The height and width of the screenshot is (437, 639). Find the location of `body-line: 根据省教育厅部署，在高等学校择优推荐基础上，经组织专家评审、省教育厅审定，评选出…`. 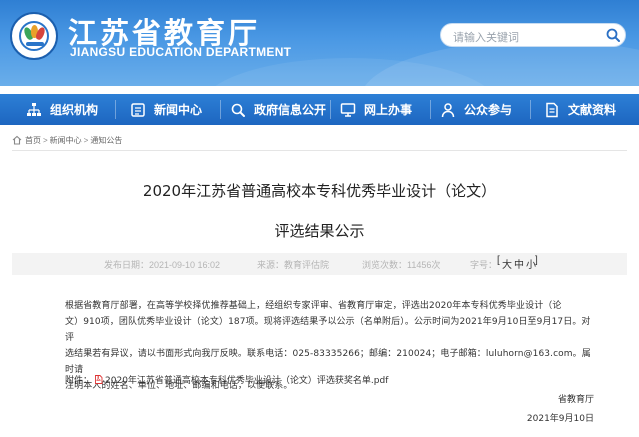

body-line: 根据省教育厅部署，在高等学校择优推荐基础上，经组织专家评审、省教育厅审定，评选出… is located at coordinates (313, 306).